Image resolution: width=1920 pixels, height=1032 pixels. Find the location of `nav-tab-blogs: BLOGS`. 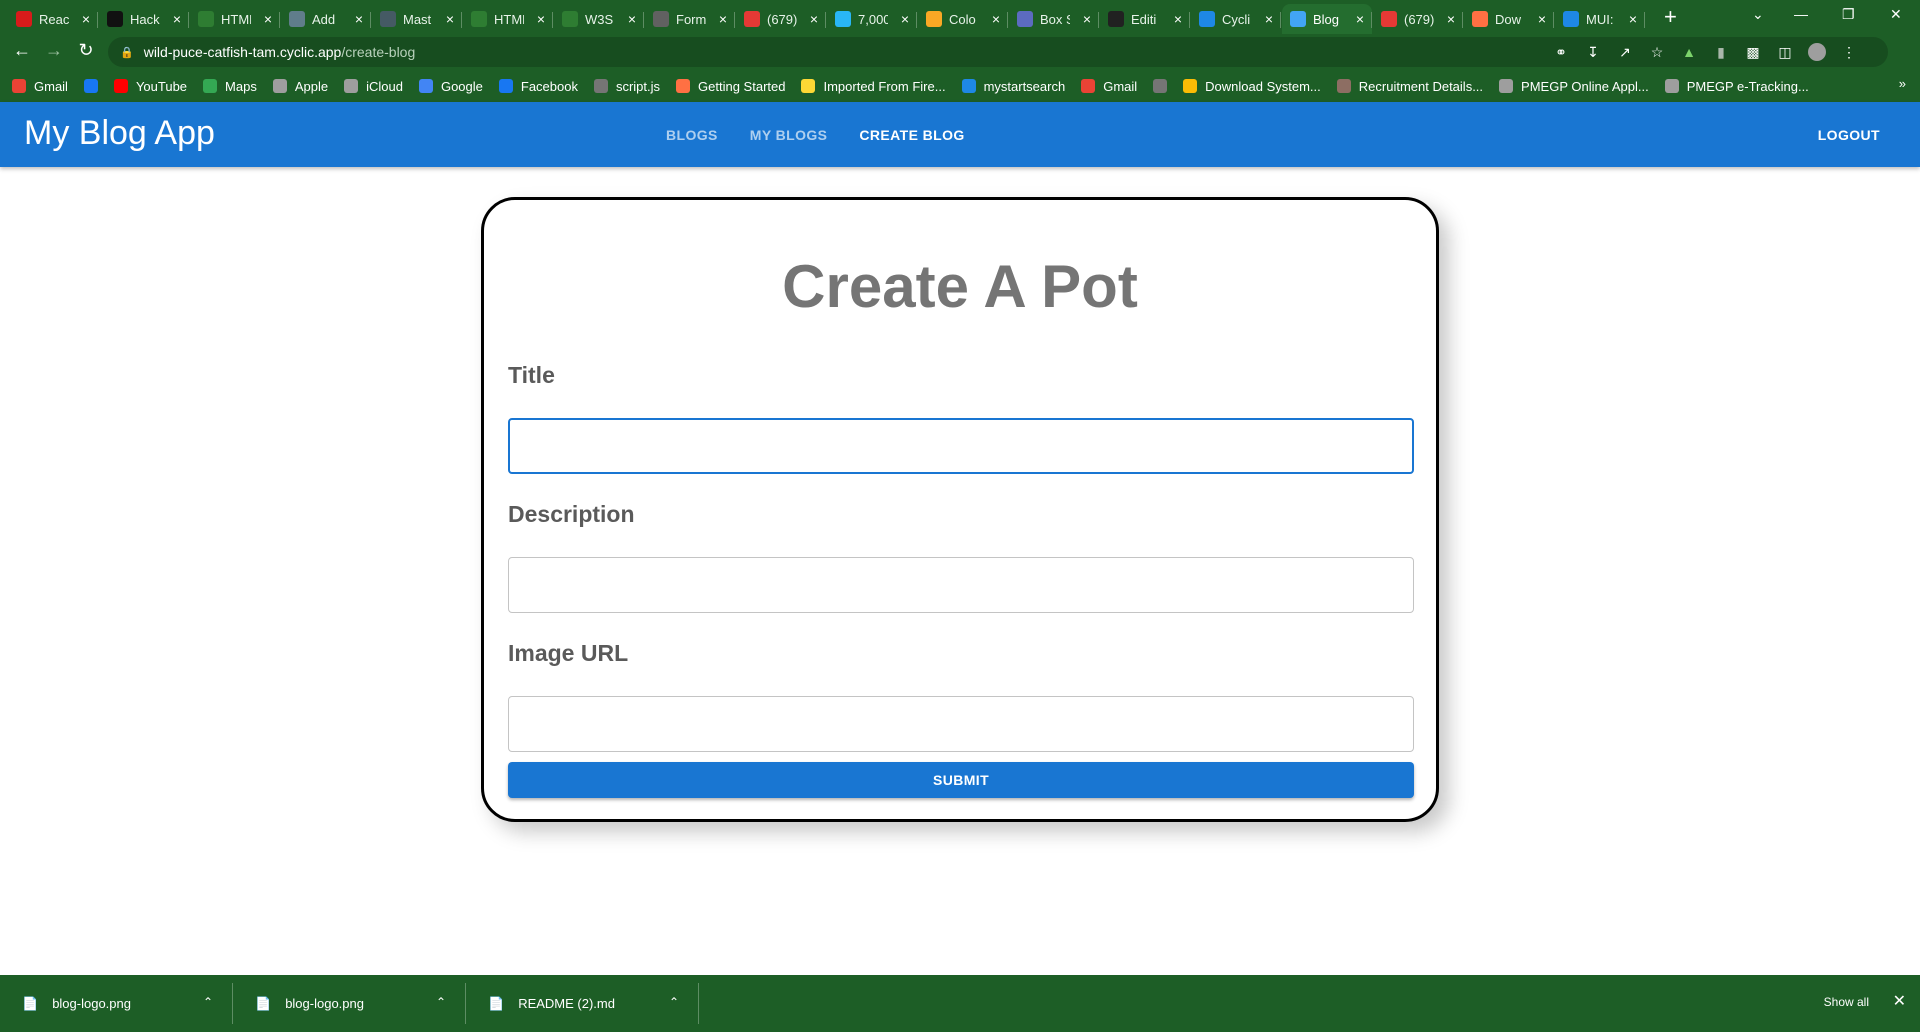

nav-tab-blogs: BLOGS is located at coordinates (692, 134).